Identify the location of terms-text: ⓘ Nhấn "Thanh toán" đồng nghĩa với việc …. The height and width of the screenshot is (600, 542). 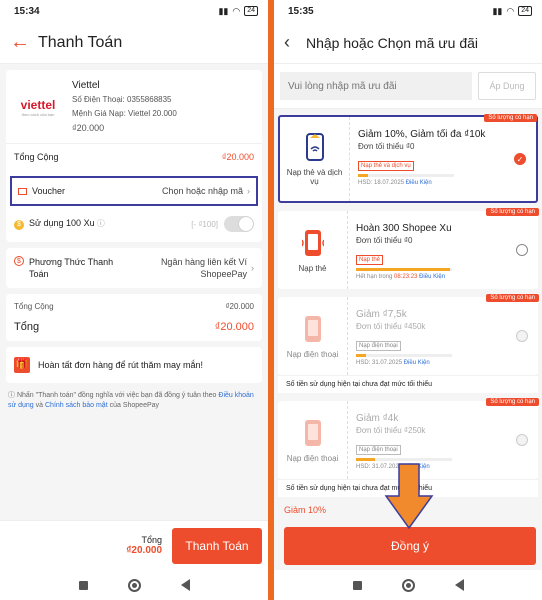
(131, 400).